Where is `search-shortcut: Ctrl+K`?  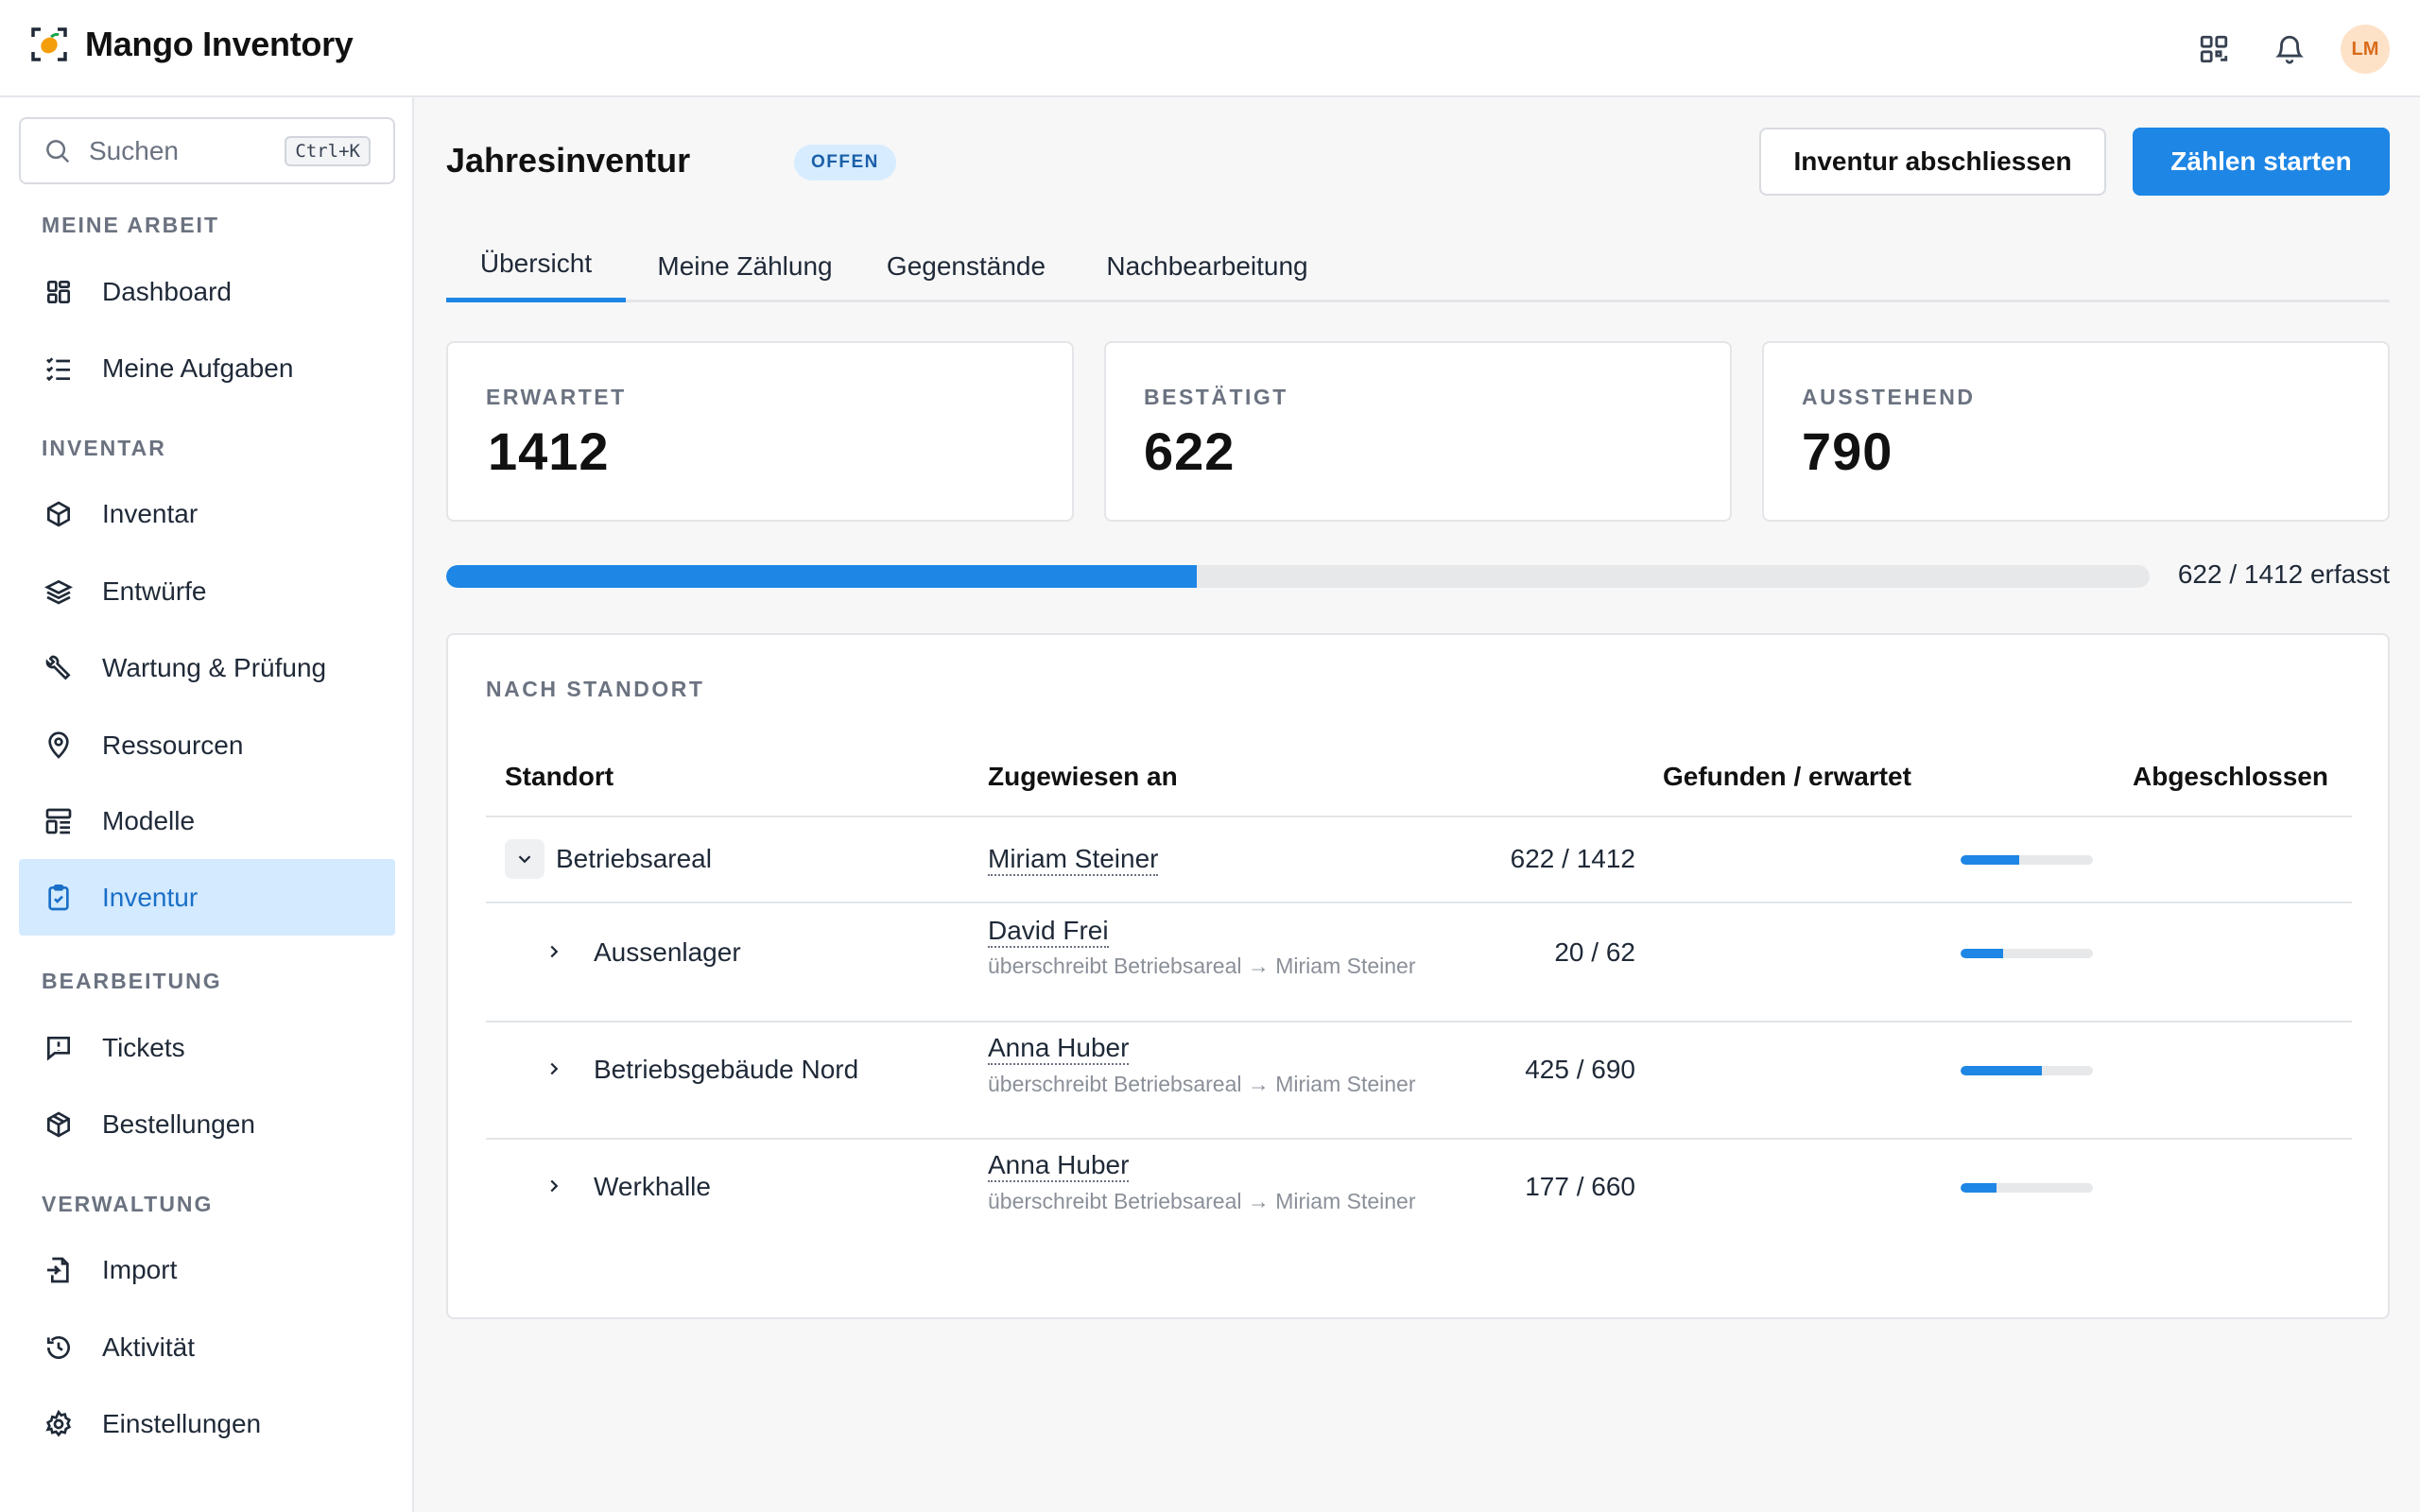 search-shortcut: Ctrl+K is located at coordinates (328, 150).